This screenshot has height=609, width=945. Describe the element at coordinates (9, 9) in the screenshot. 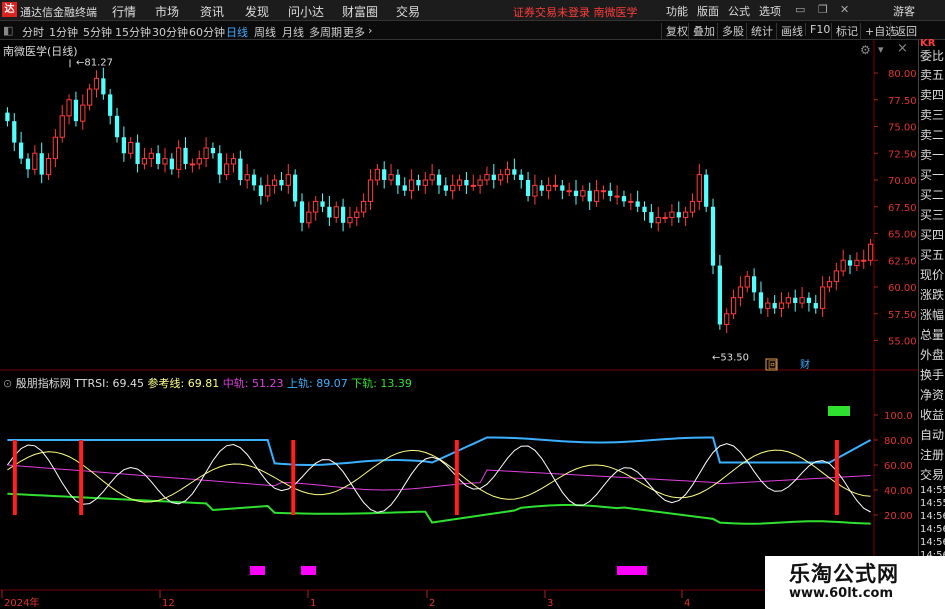

I see `app-logo-icon: 达` at that location.